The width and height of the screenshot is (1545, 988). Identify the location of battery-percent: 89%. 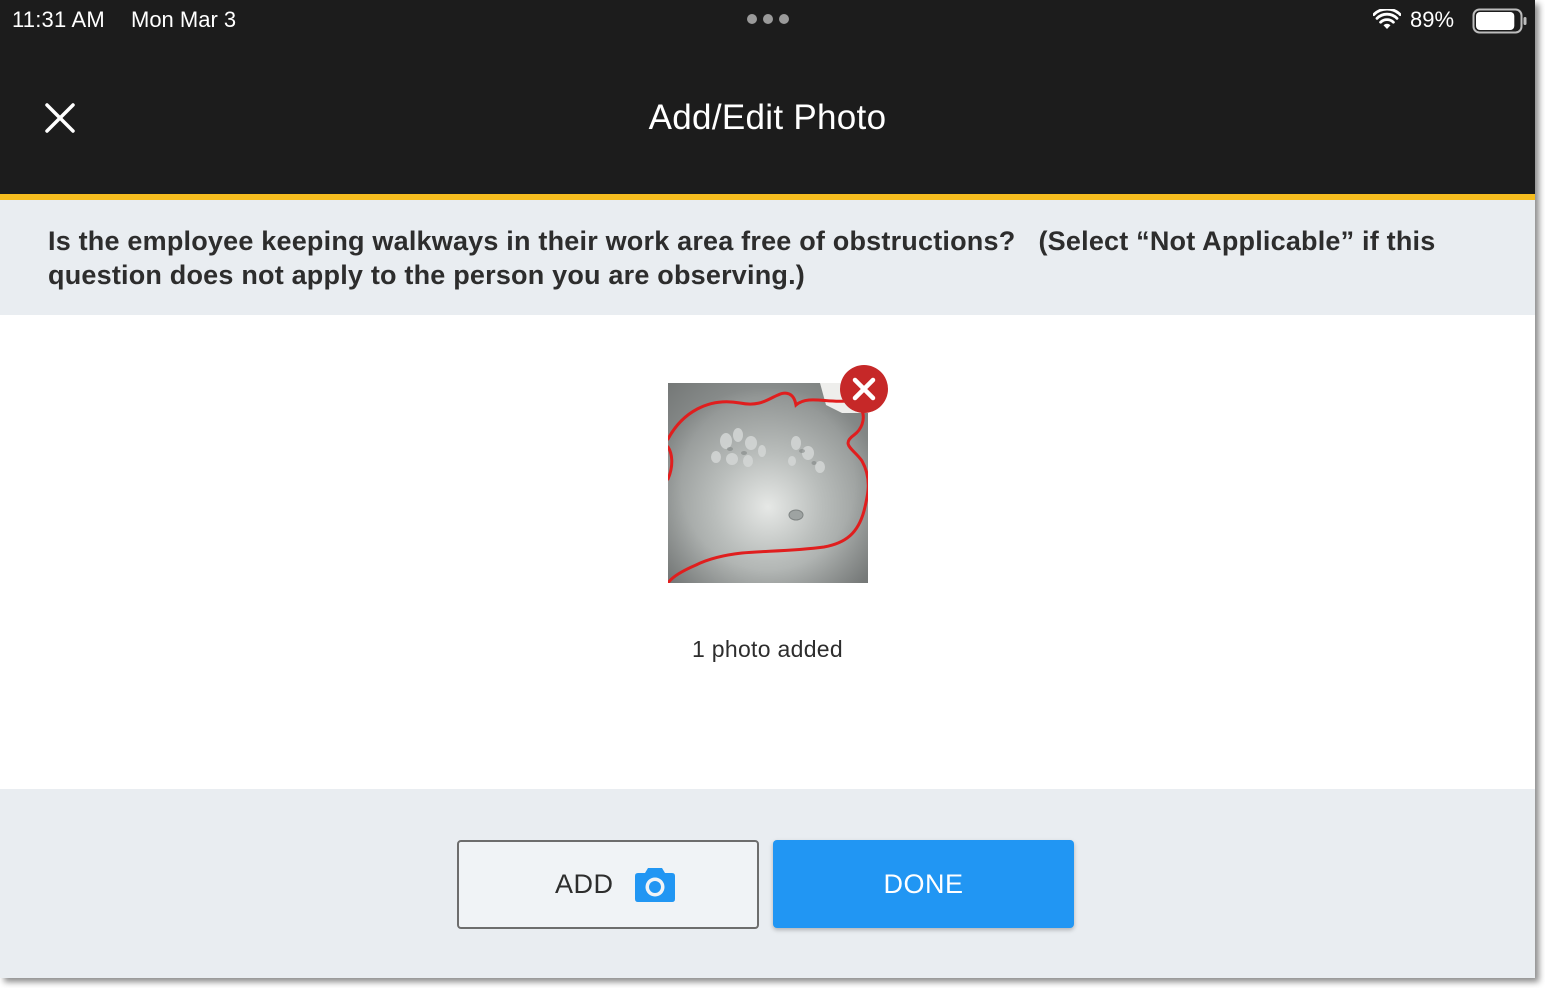
(1432, 19).